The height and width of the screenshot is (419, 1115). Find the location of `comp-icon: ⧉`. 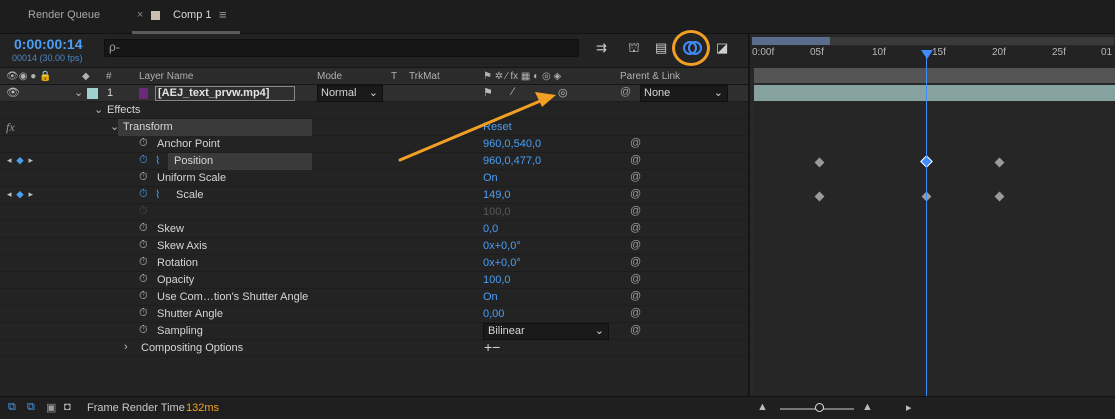

comp-icon: ⧉ is located at coordinates (12, 407).